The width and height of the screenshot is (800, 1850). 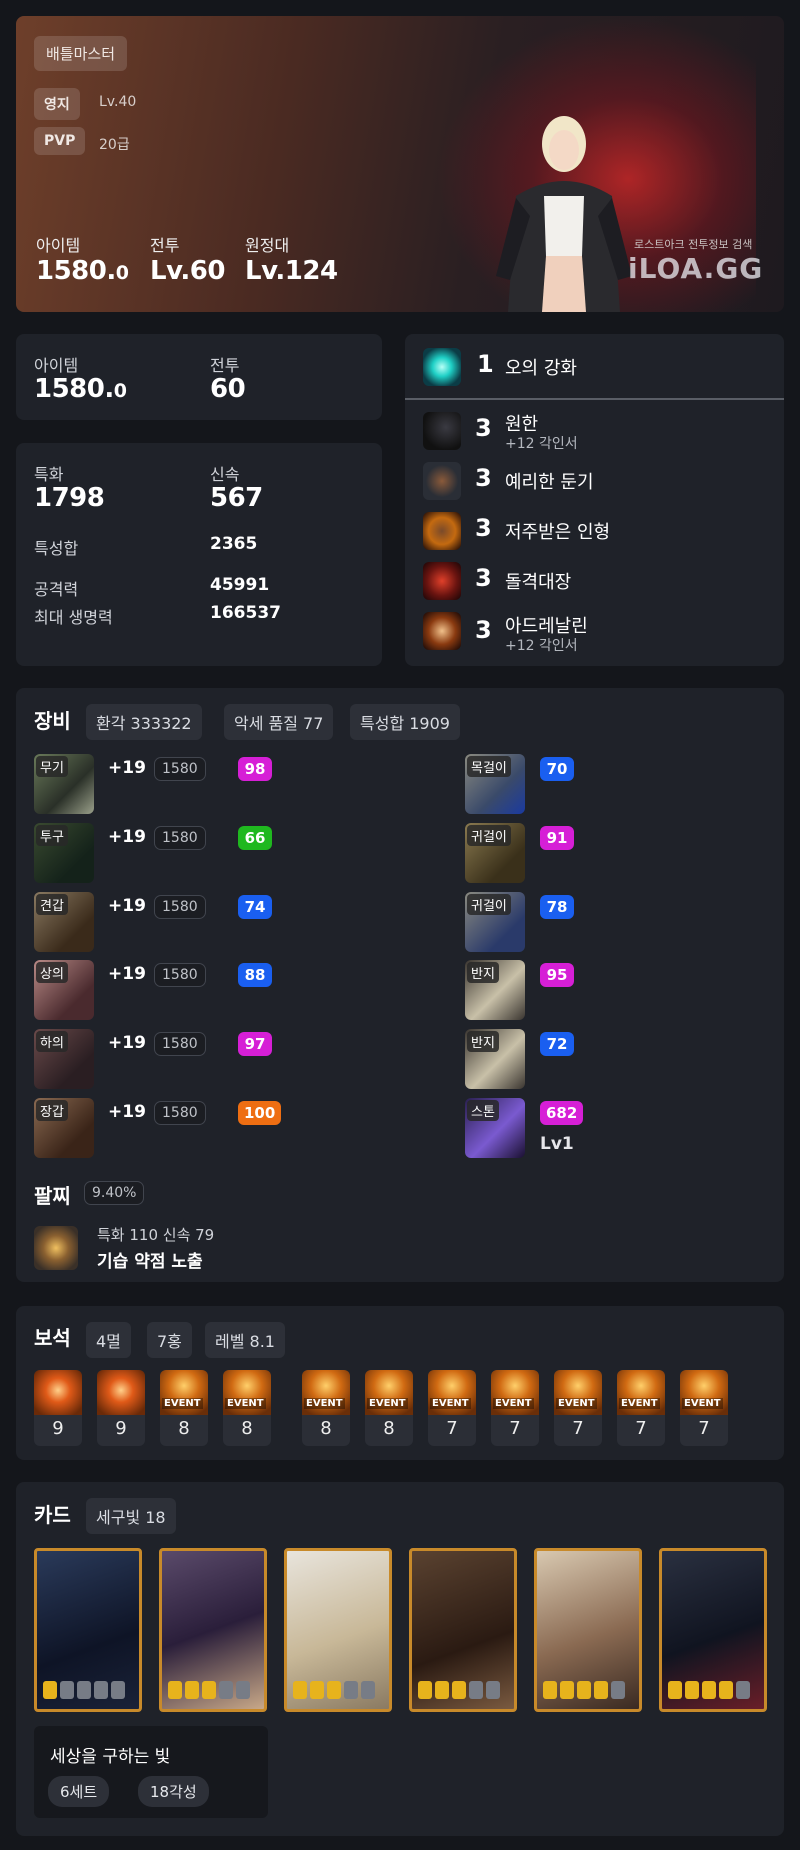 I want to click on engraving-name: 저주받은 인형, so click(x=558, y=532).